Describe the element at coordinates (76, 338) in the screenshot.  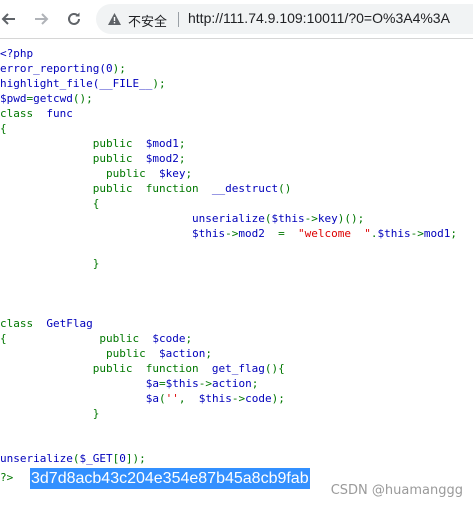
I see `code-token: { public` at that location.